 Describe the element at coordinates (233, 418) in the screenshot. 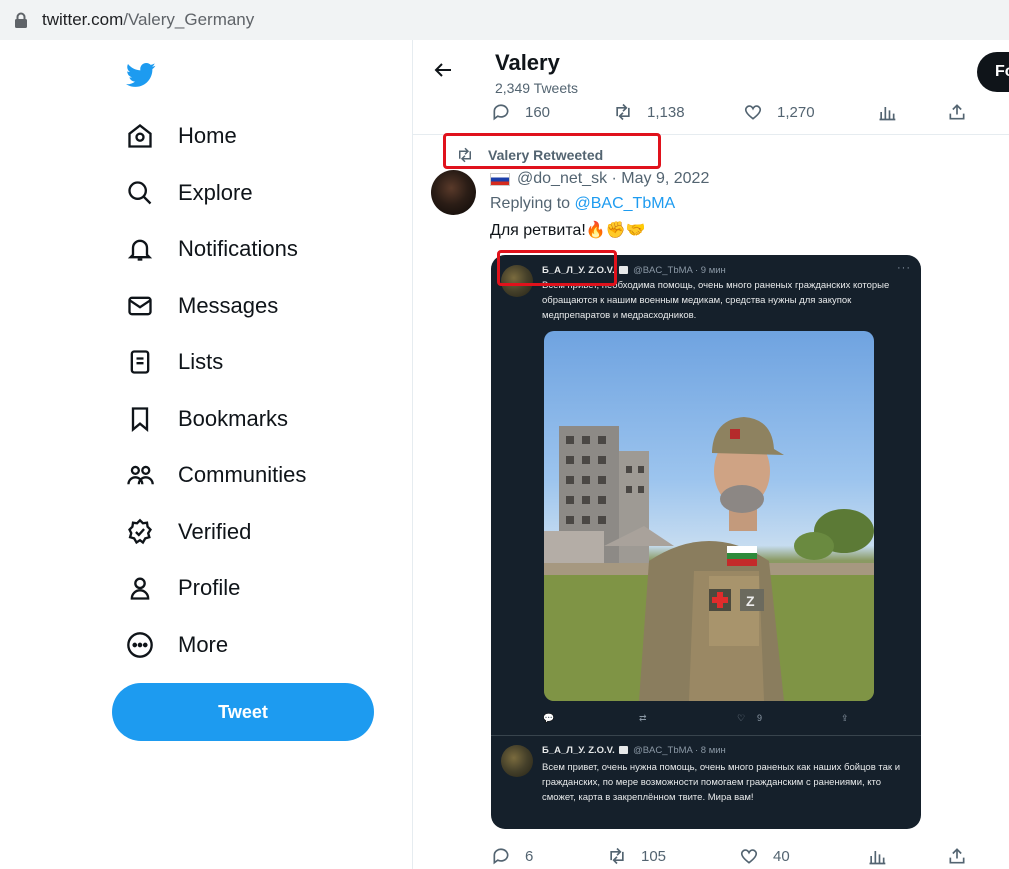

I see `sidebar-item-label: Bookmarks` at that location.